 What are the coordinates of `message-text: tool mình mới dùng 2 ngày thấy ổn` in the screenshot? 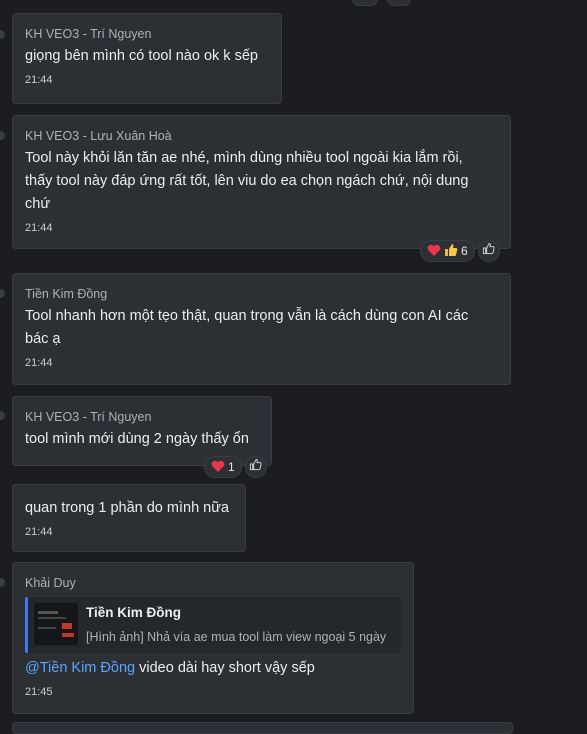 It's located at (137, 439).